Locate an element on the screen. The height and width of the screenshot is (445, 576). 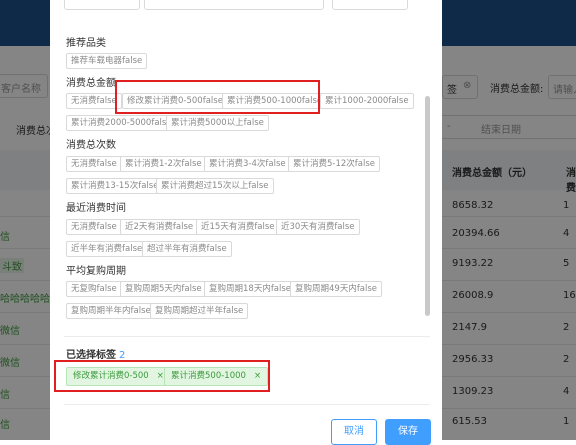
tag-option: 复购周期超过半年false is located at coordinates (199, 311).